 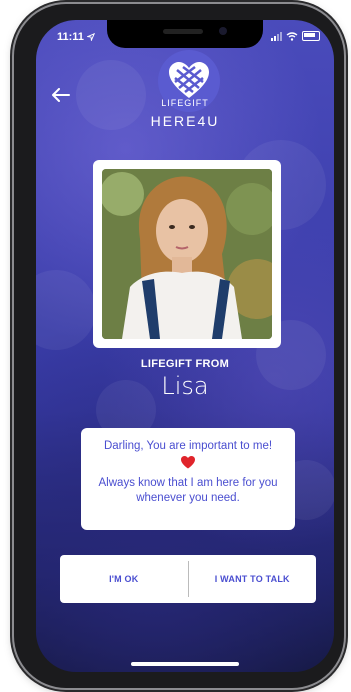 I want to click on home-indicator, so click(x=185, y=664).